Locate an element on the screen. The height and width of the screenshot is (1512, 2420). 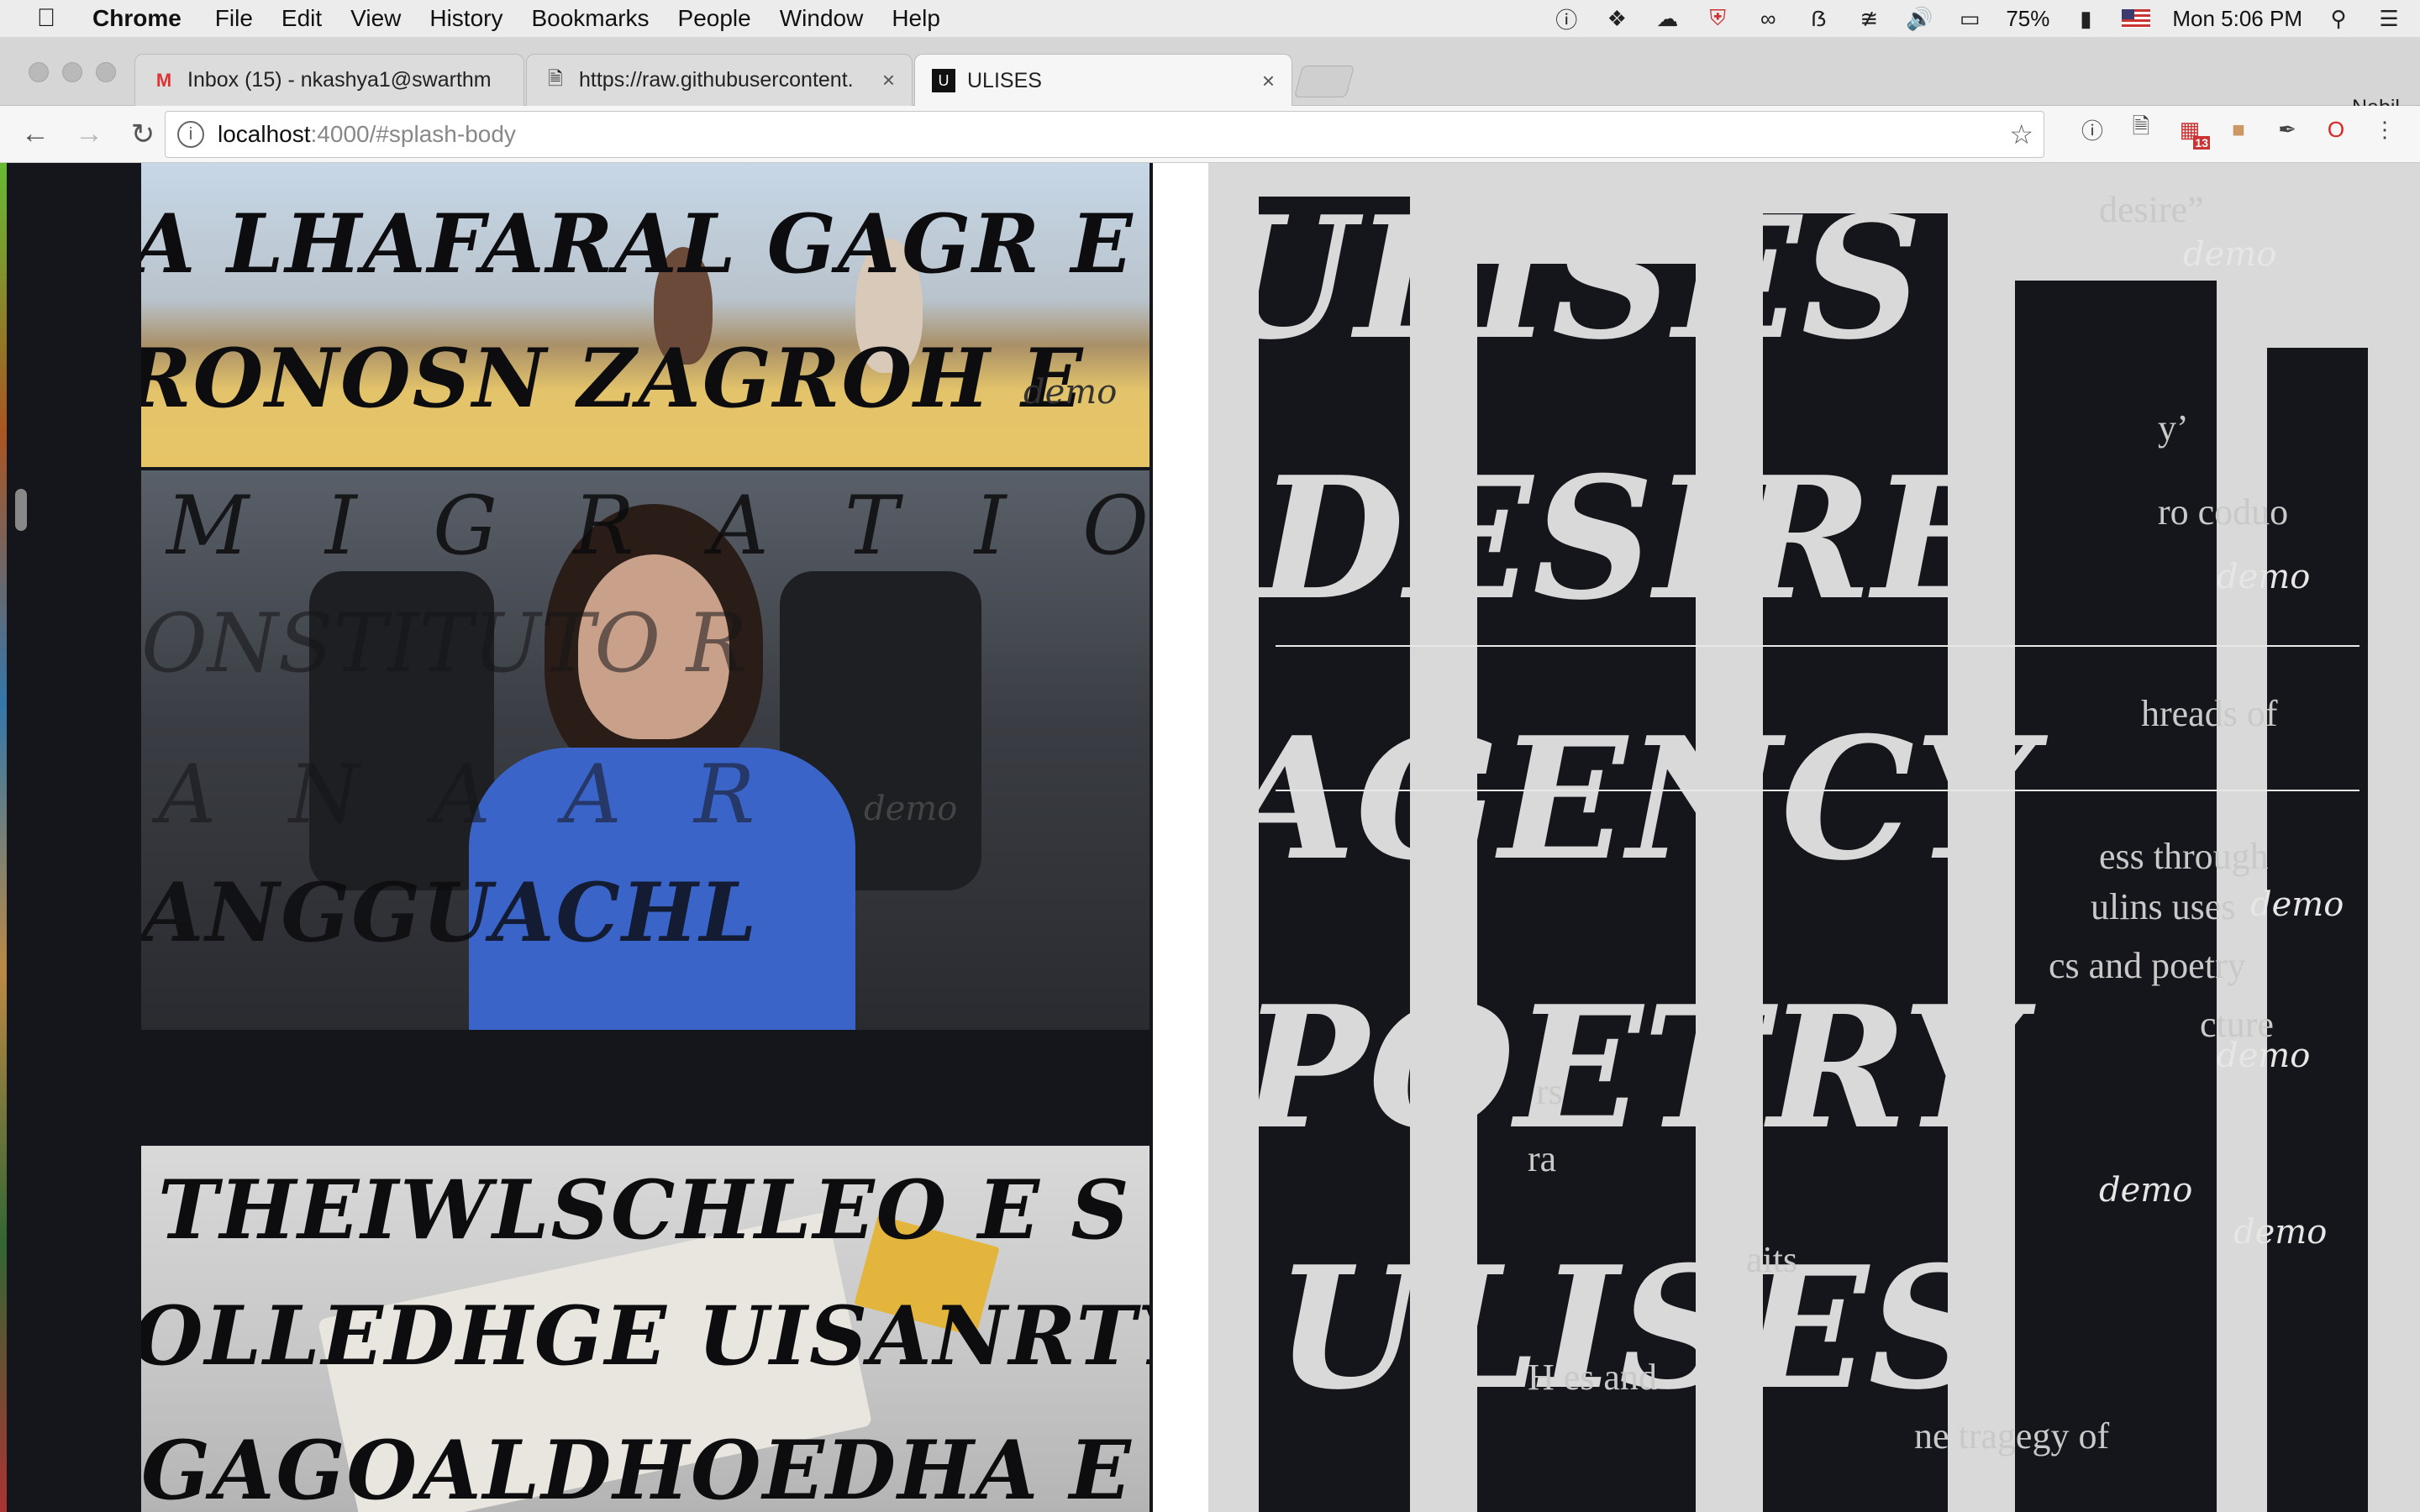
body-text-fragment: ne tragegy of is located at coordinates (2012, 1436).